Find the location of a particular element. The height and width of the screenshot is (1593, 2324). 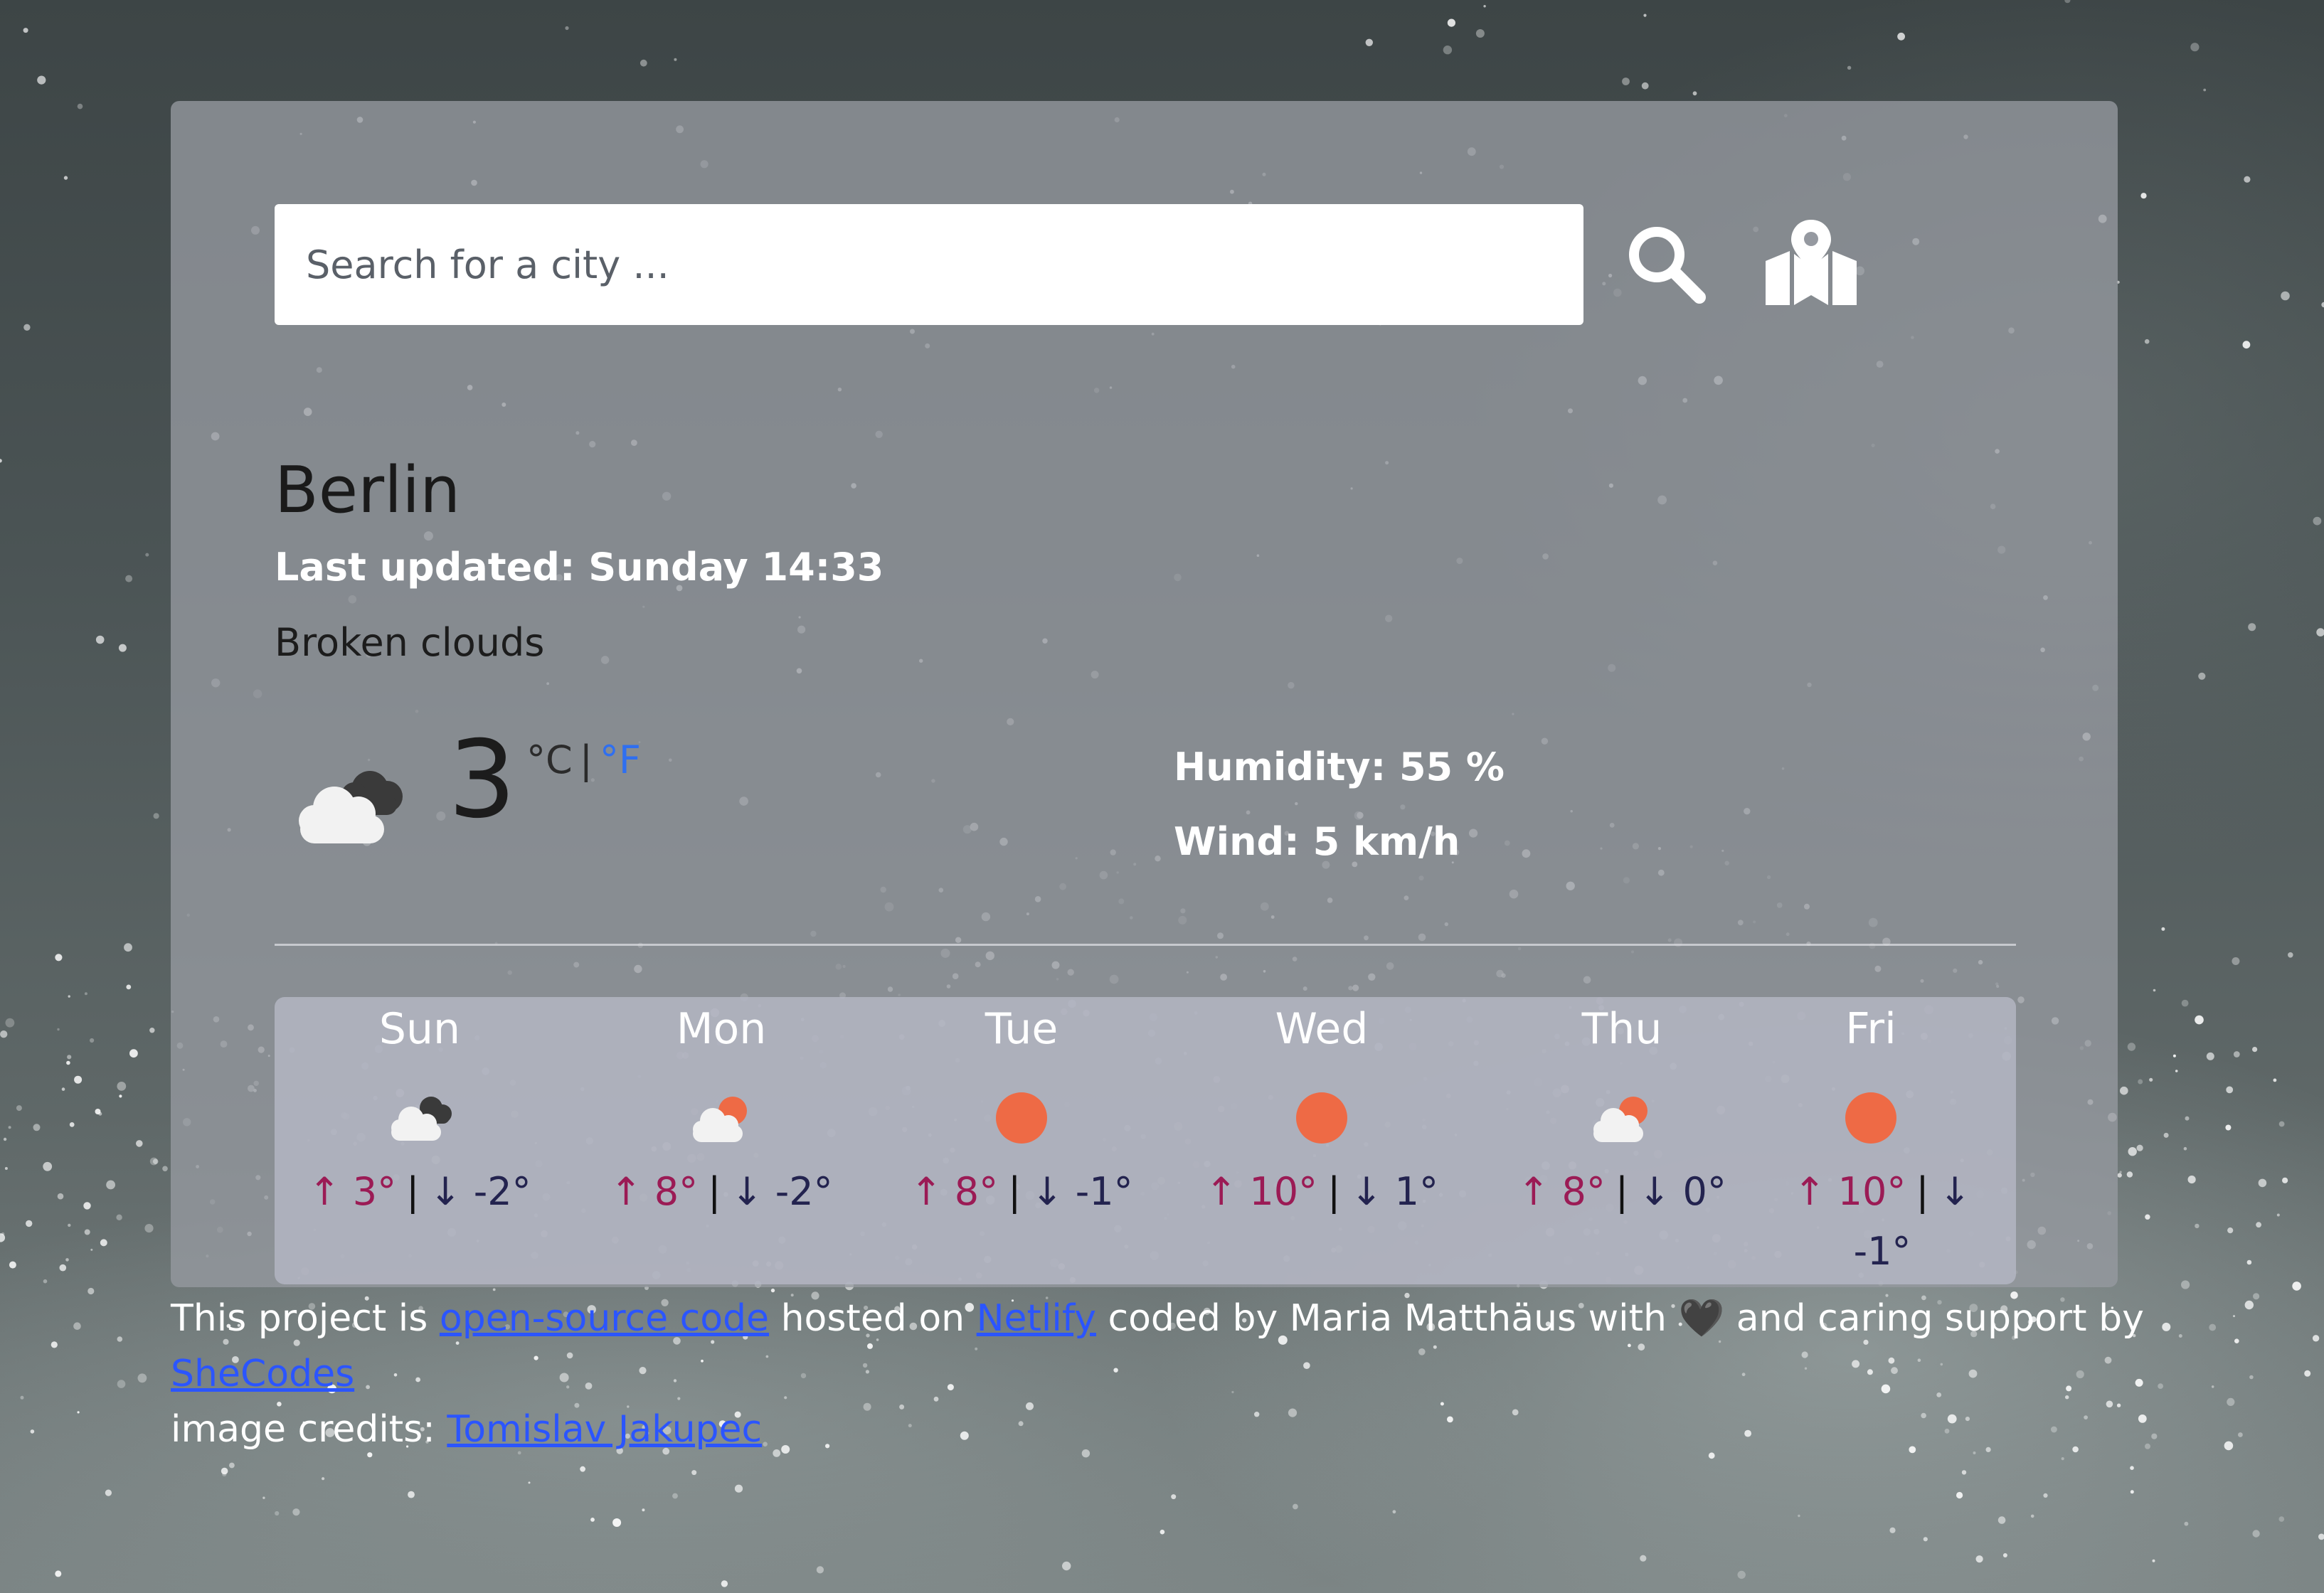

forecast-low: ↓ -1° is located at coordinates (1082, 1191).